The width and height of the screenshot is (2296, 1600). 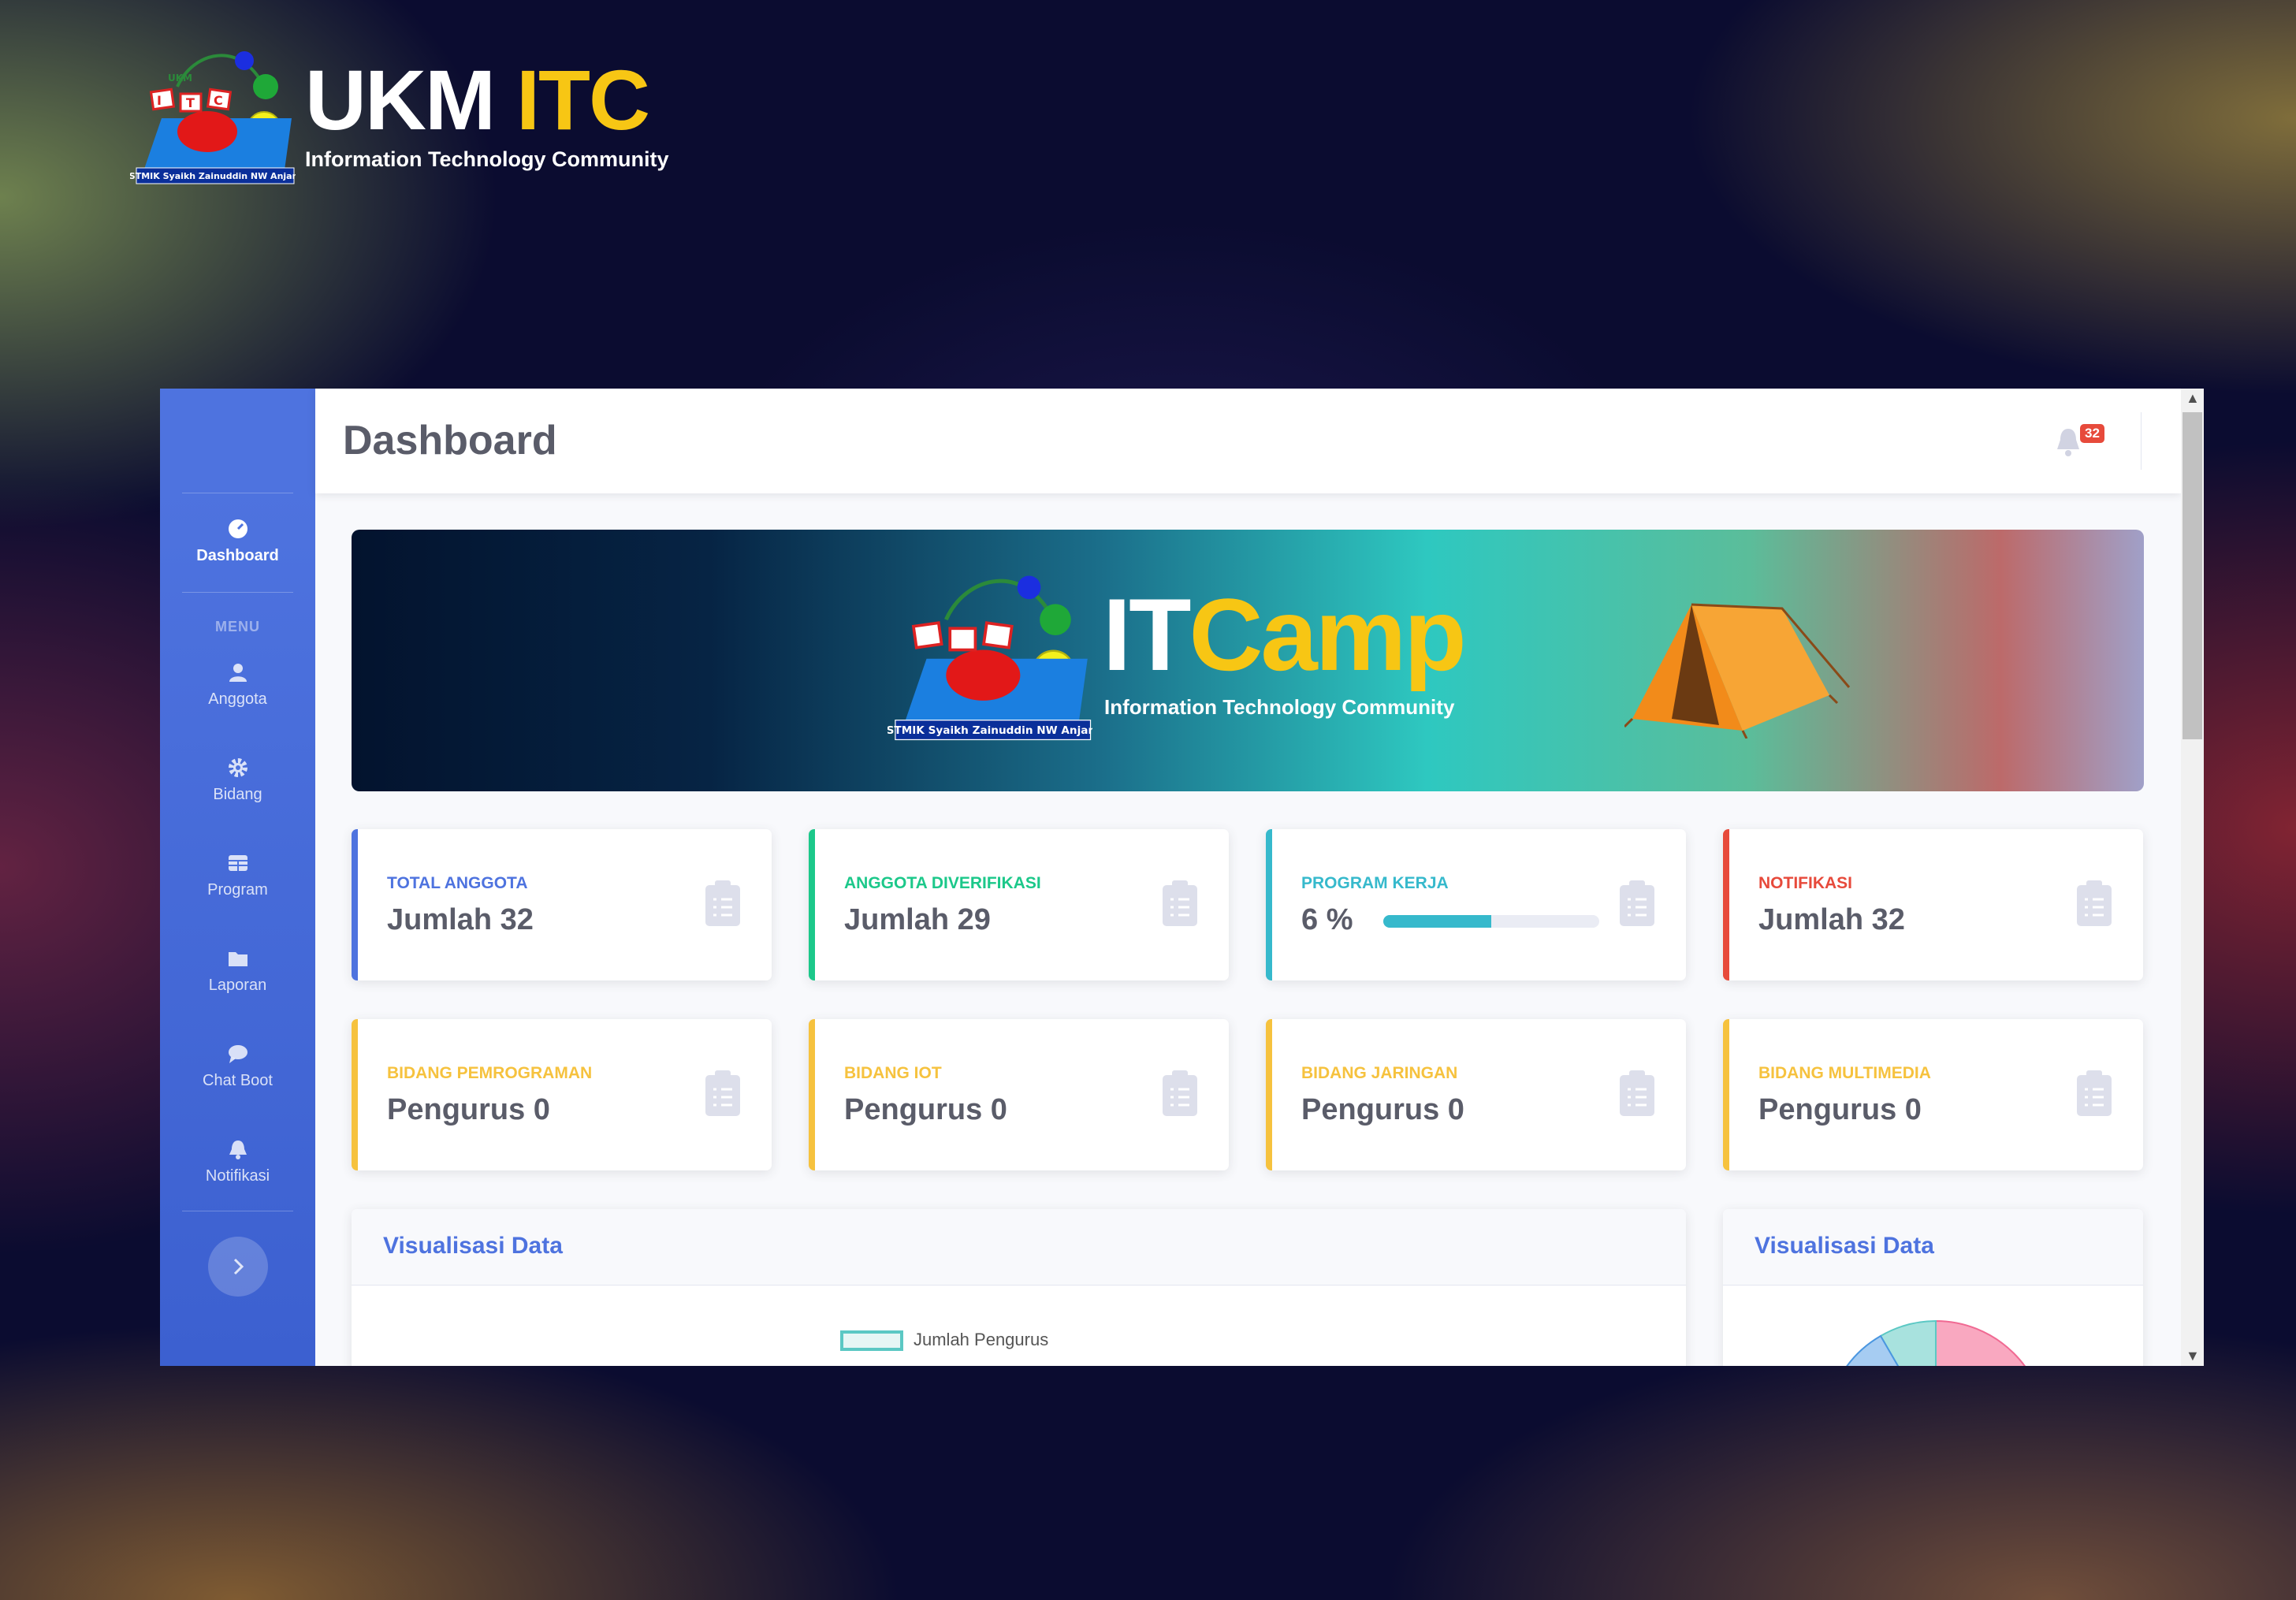 I want to click on sidebar-item-label: Dashboard, so click(x=238, y=555).